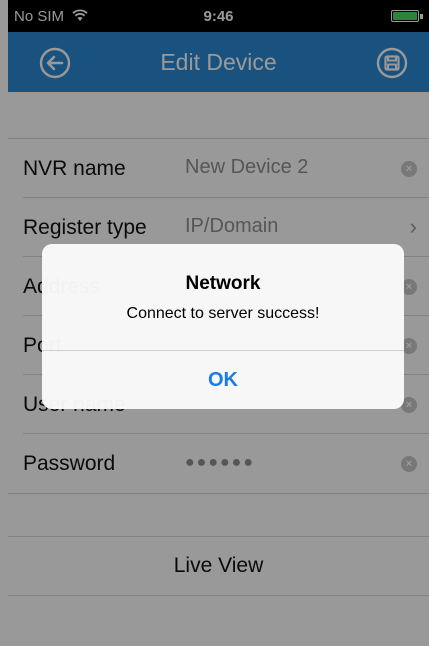 This screenshot has width=429, height=646. I want to click on alert-message: Connect to server success!, so click(223, 313).